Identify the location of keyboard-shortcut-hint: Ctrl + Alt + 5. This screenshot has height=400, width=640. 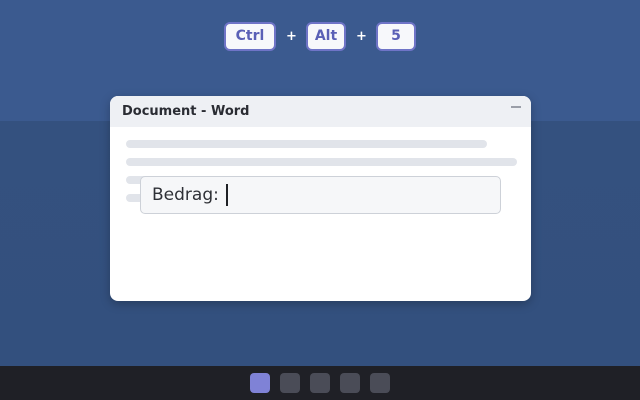
(320, 36).